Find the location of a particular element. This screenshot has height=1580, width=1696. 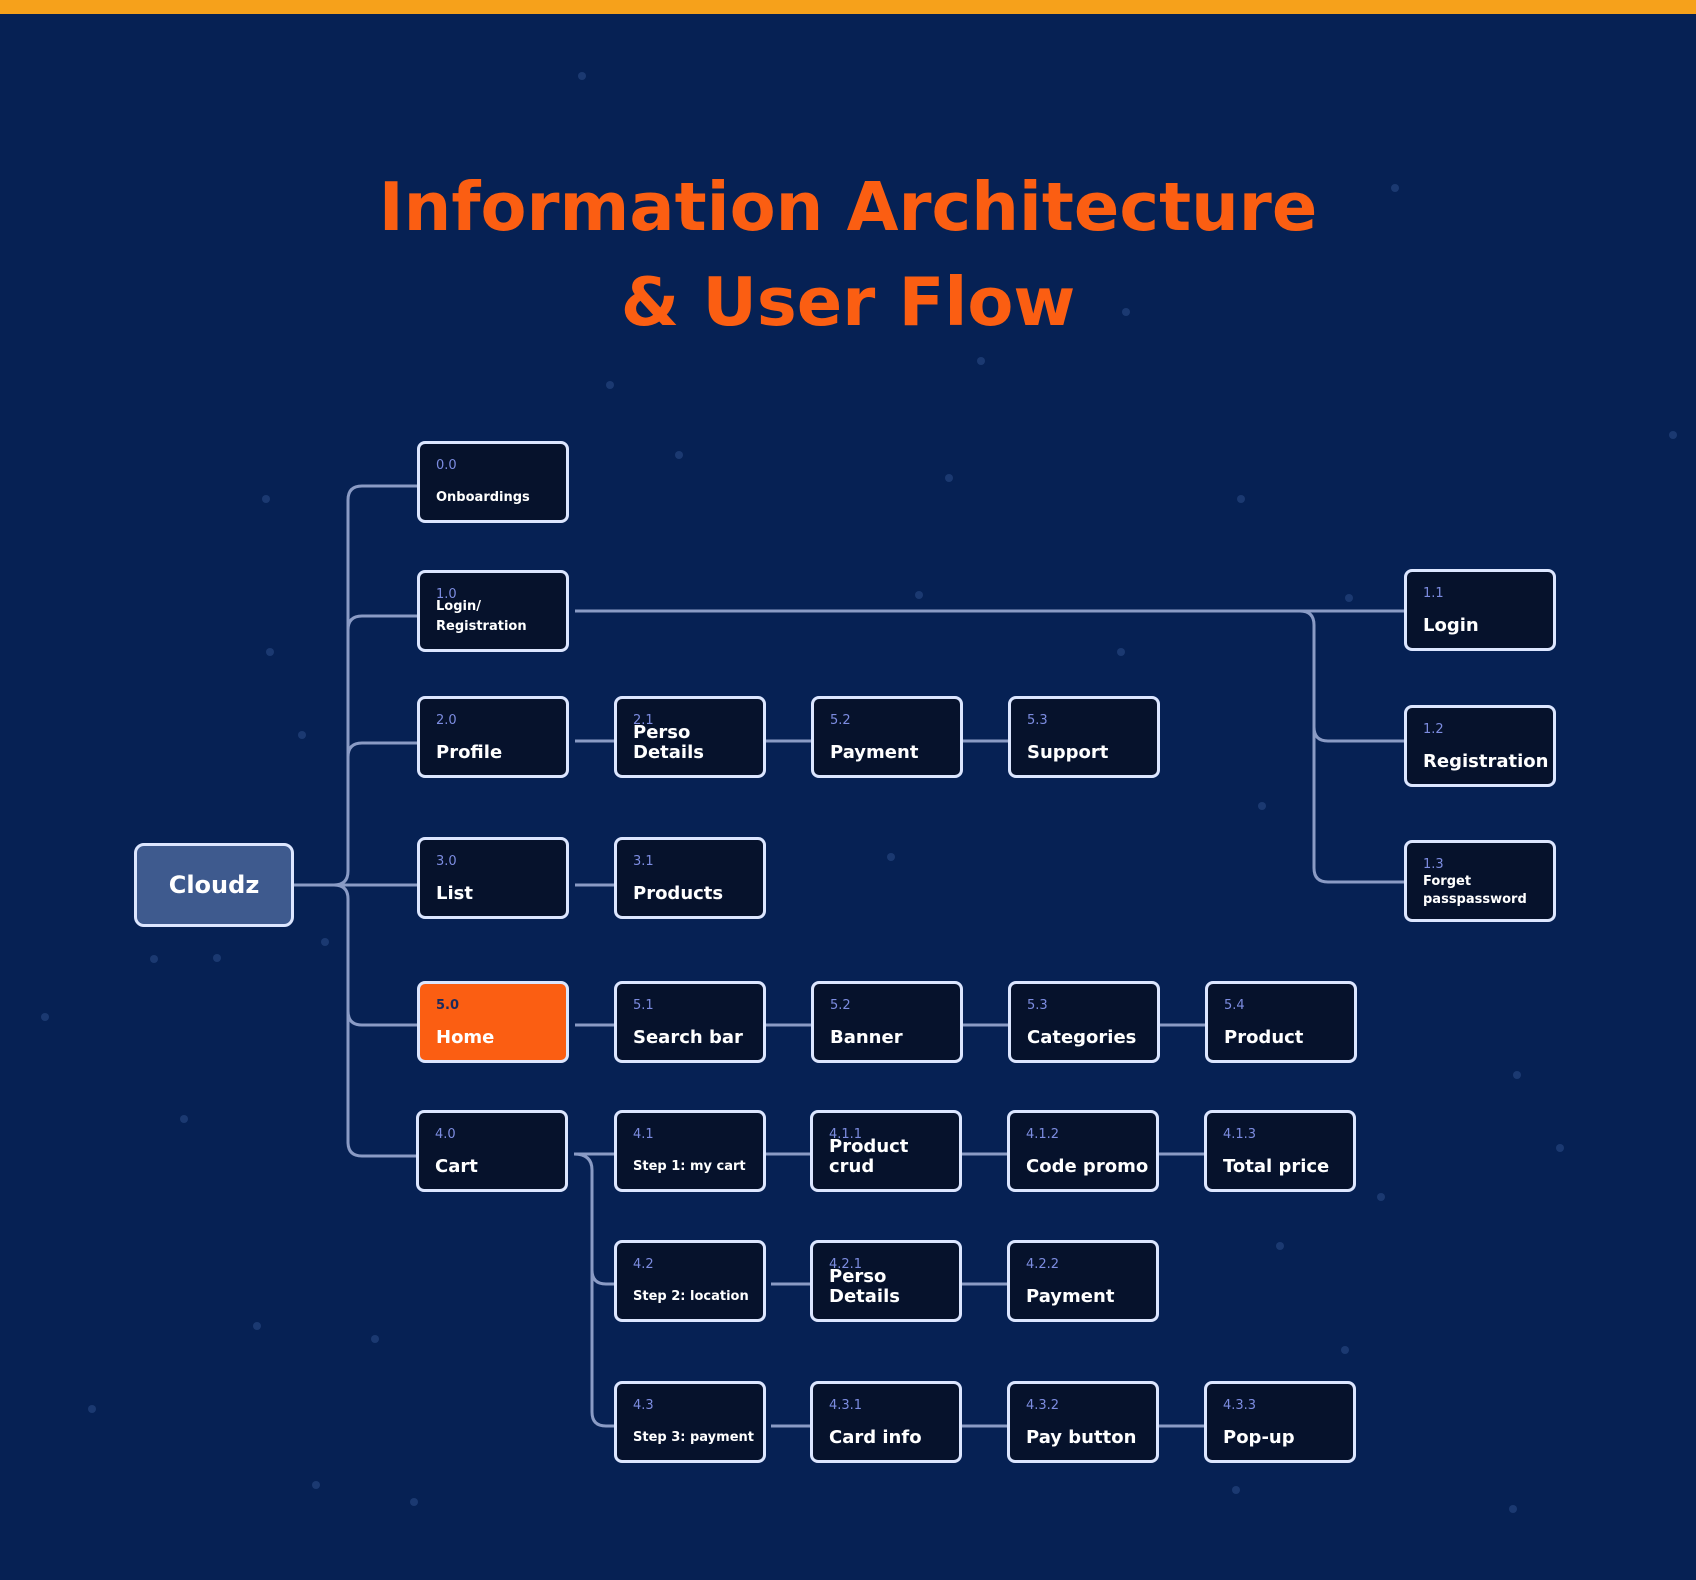

node-label: Step 3: payment is located at coordinates (693, 1437).